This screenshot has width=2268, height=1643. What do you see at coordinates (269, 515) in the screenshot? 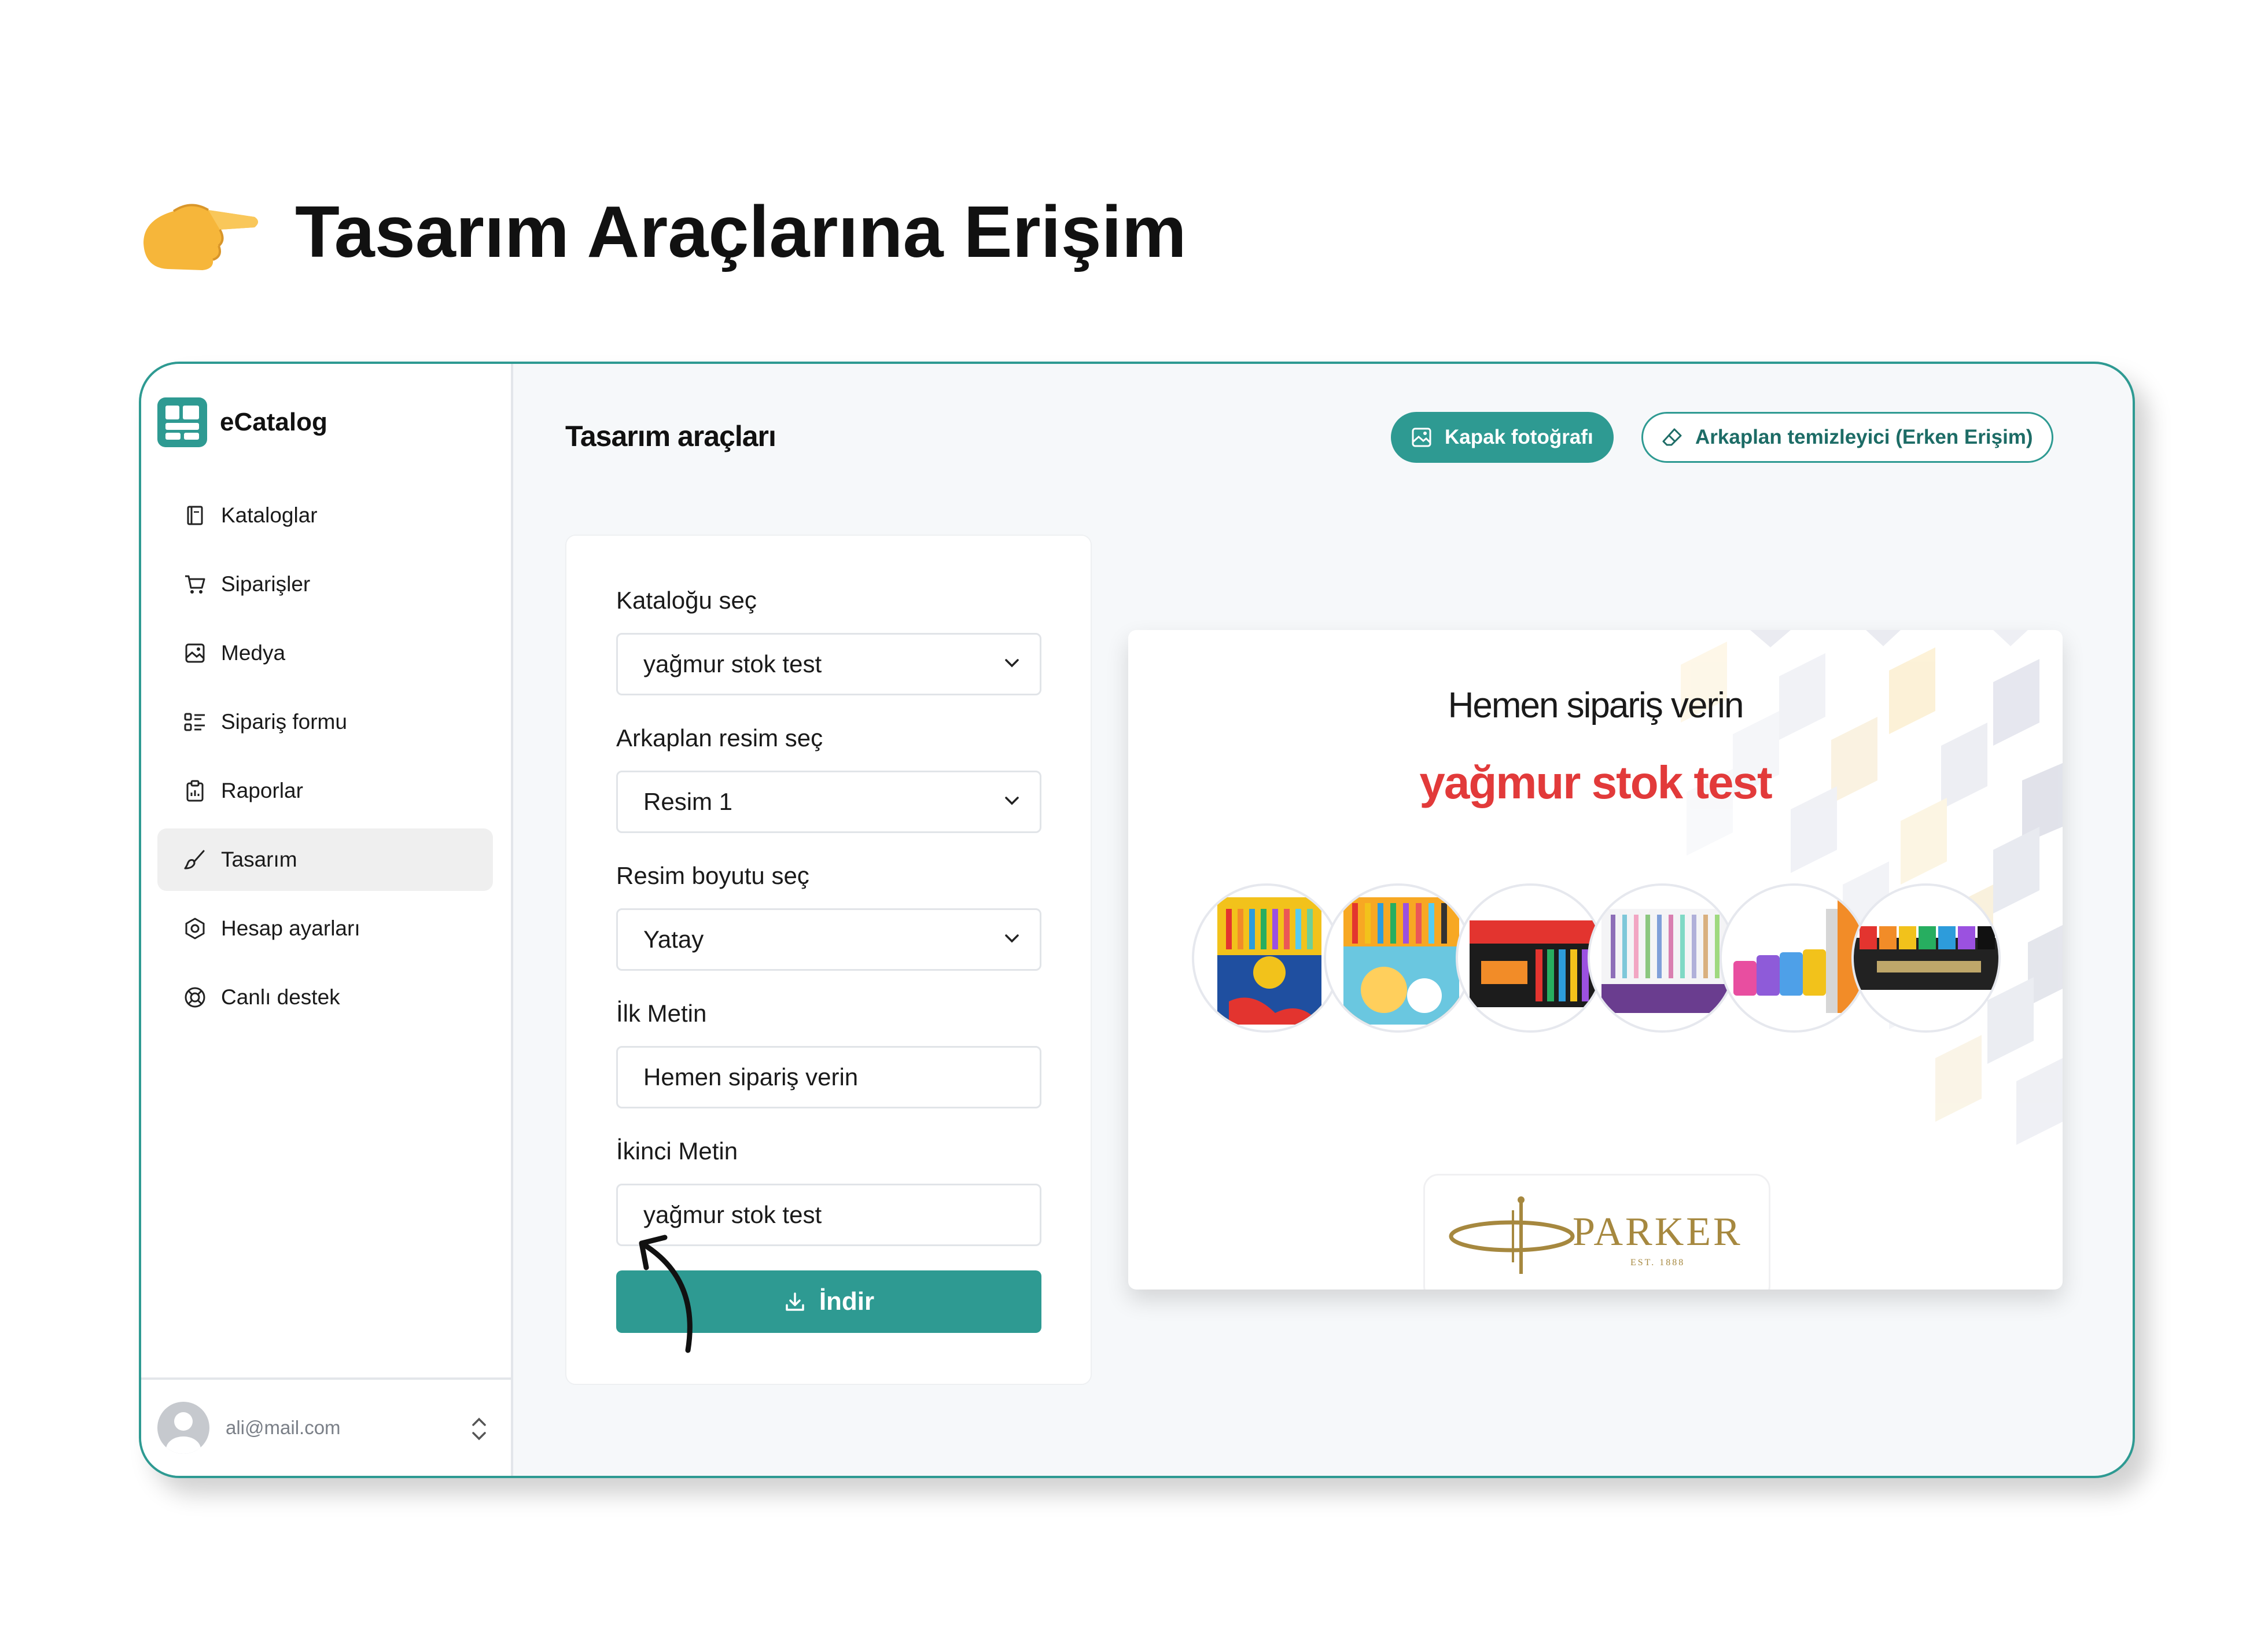
I see `sidebar-item-label: Kataloglar` at bounding box center [269, 515].